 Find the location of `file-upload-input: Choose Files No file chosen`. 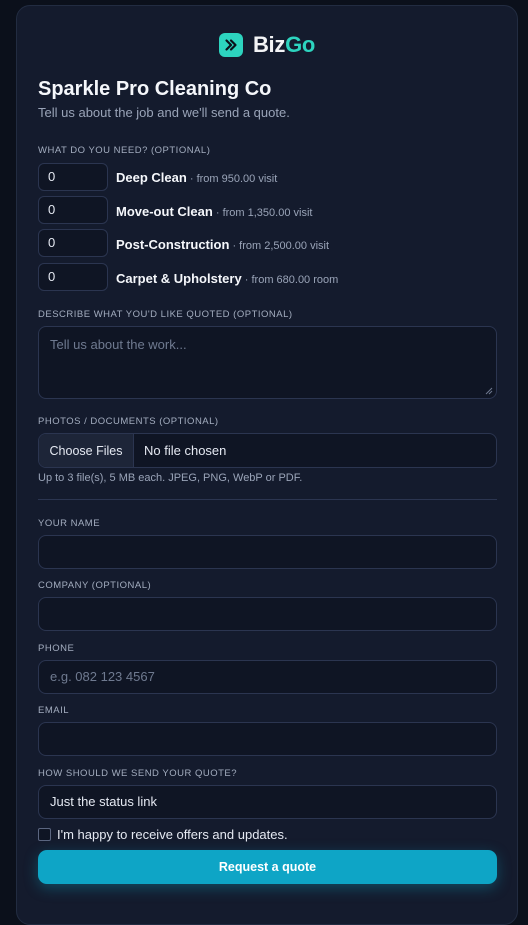

file-upload-input: Choose Files No file chosen is located at coordinates (267, 450).